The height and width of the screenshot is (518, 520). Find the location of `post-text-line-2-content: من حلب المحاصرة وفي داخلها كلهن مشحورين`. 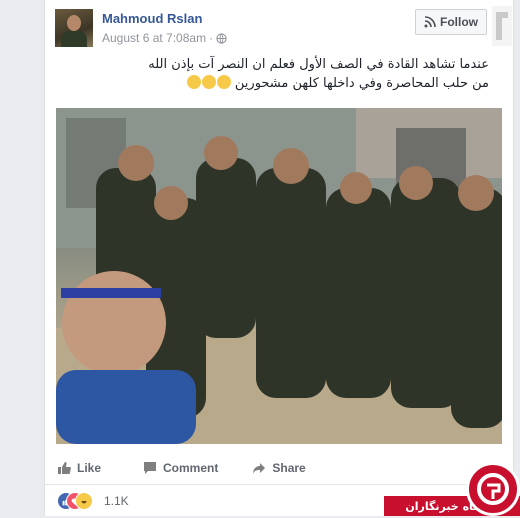

post-text-line-2-content: من حلب المحاصرة وفي داخلها كلهن مشحورين is located at coordinates (361, 83).